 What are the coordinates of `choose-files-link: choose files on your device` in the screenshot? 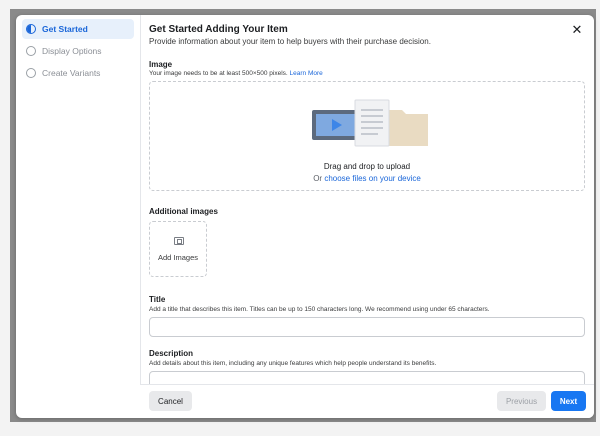 It's located at (372, 178).